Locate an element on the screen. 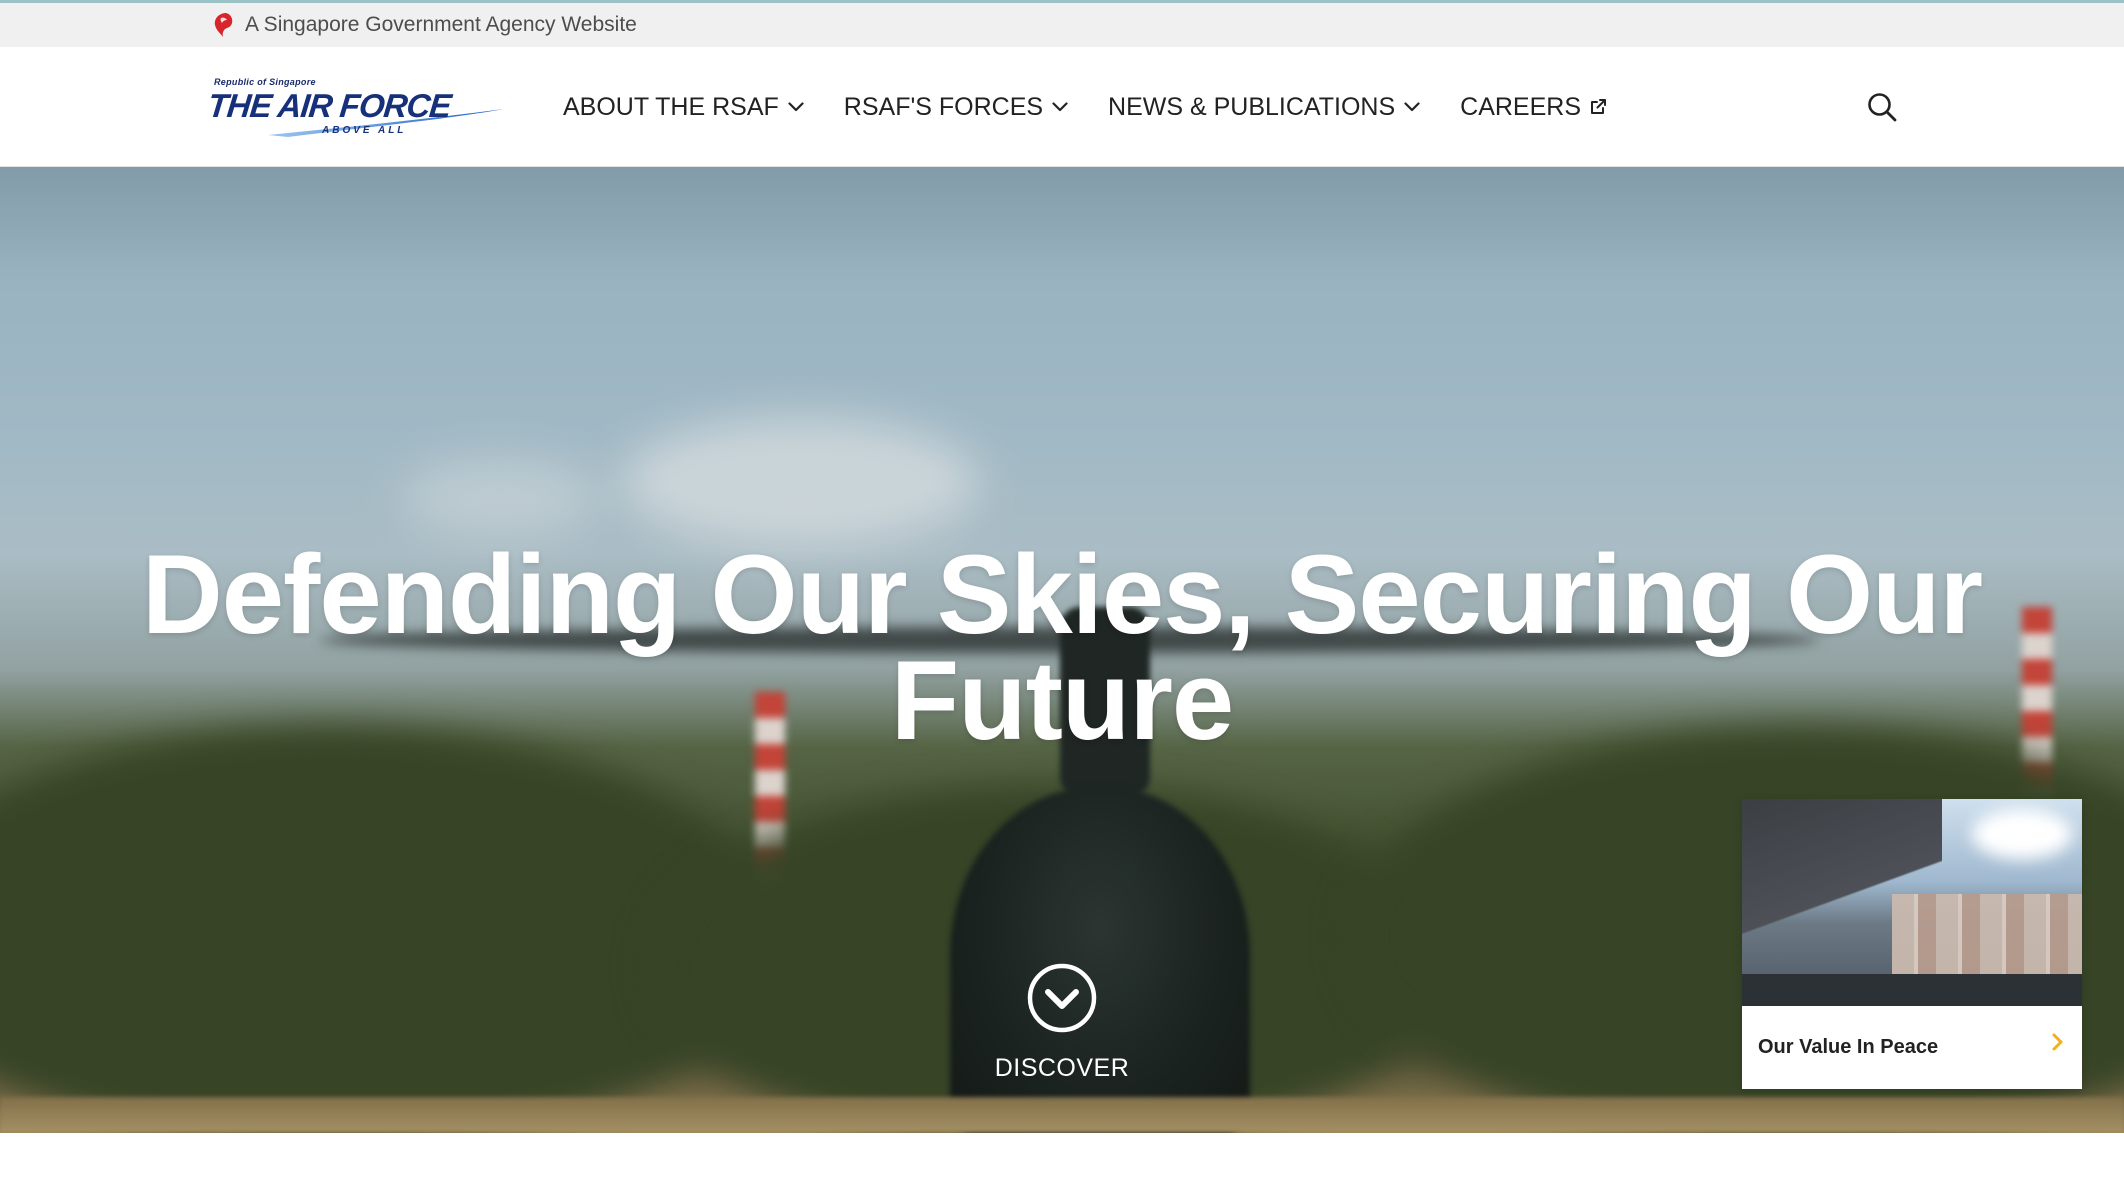  nav-item-about: ABOUT THE RSAF is located at coordinates (683, 107).